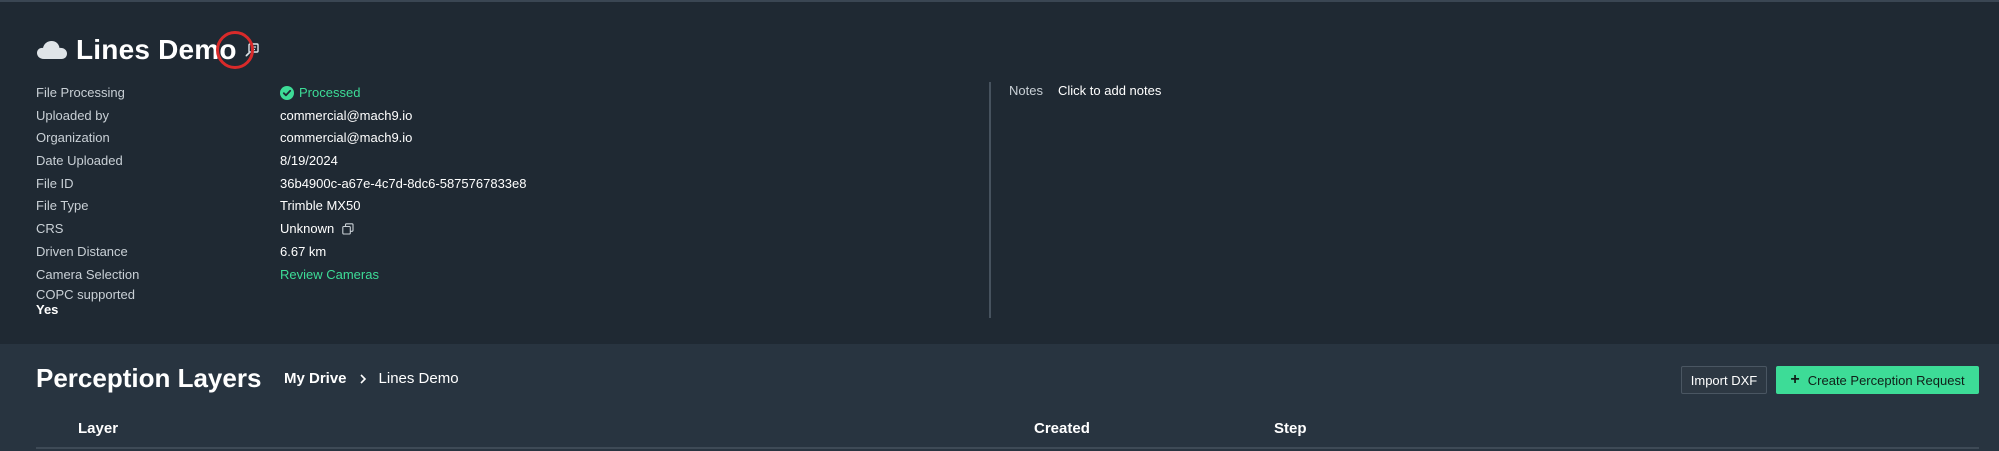  I want to click on detail-label: Camera Selection, so click(88, 274).